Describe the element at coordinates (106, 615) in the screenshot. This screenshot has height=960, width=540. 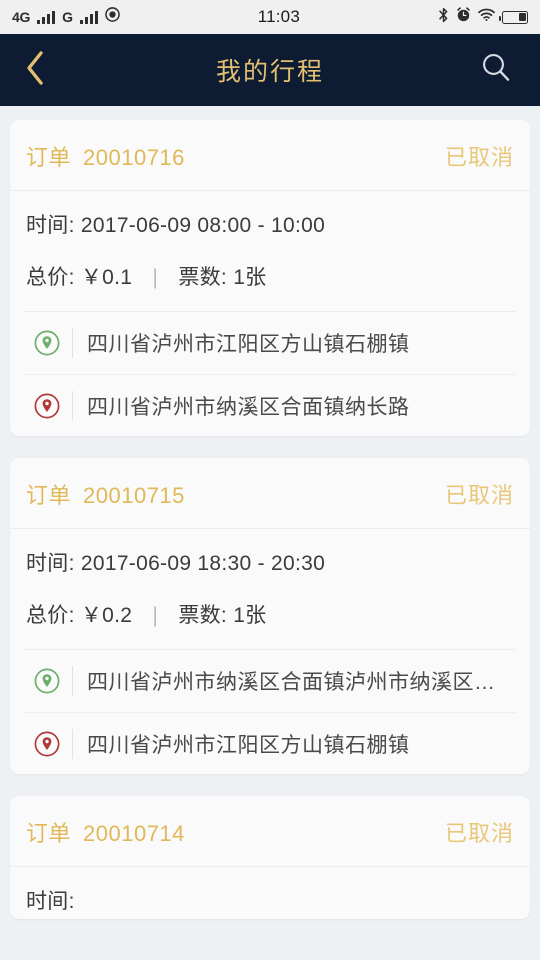
I see `price-value: ￥0.2` at that location.